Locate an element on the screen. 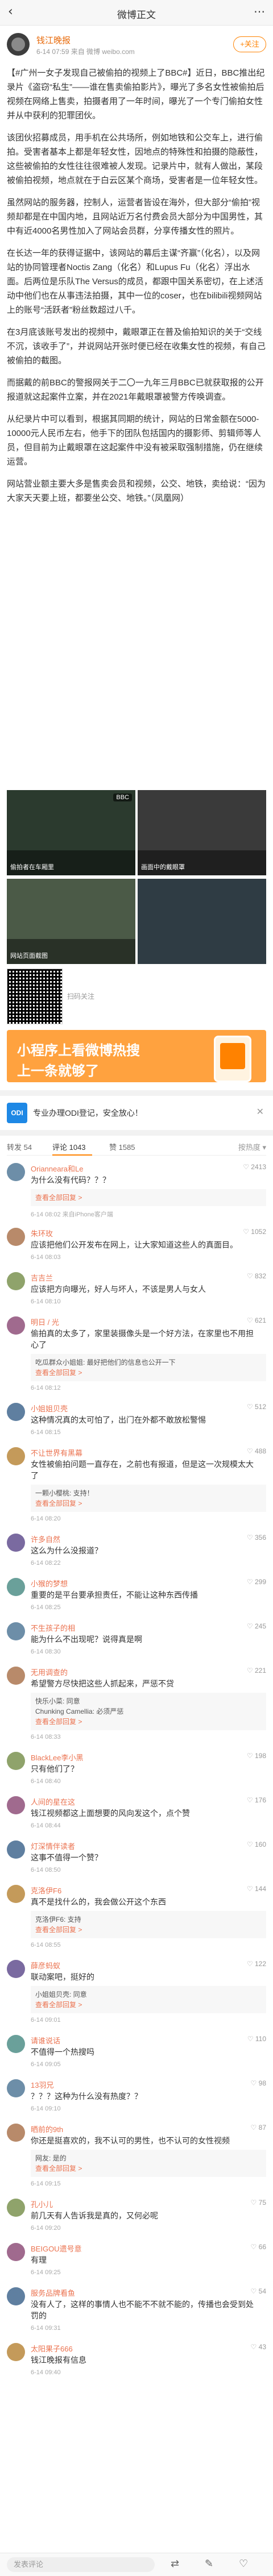 This screenshot has height=2576, width=273. comment-author: 不生孩子的相 is located at coordinates (53, 1628).